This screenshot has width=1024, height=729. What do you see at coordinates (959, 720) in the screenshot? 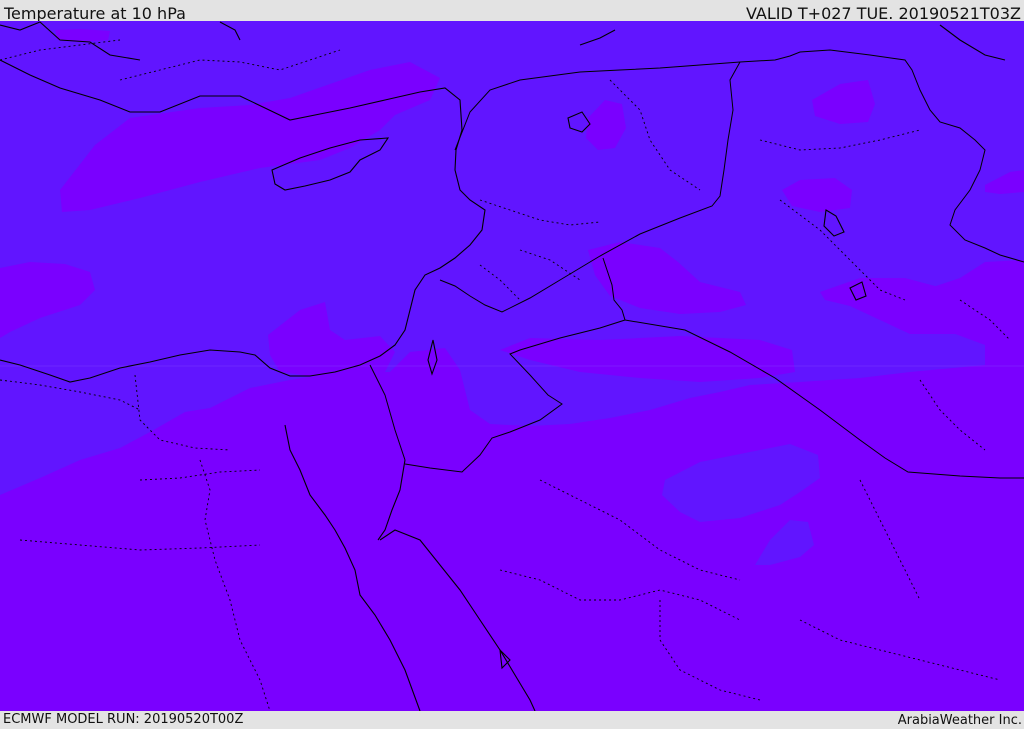
I see `credit: ArabiaWeather Inc.` at bounding box center [959, 720].